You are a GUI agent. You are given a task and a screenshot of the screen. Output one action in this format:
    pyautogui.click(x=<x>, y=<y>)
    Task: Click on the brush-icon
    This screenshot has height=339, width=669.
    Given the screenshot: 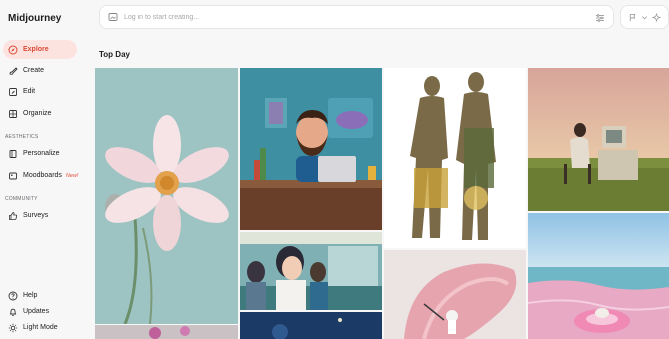 What is the action you would take?
    pyautogui.click(x=13, y=71)
    